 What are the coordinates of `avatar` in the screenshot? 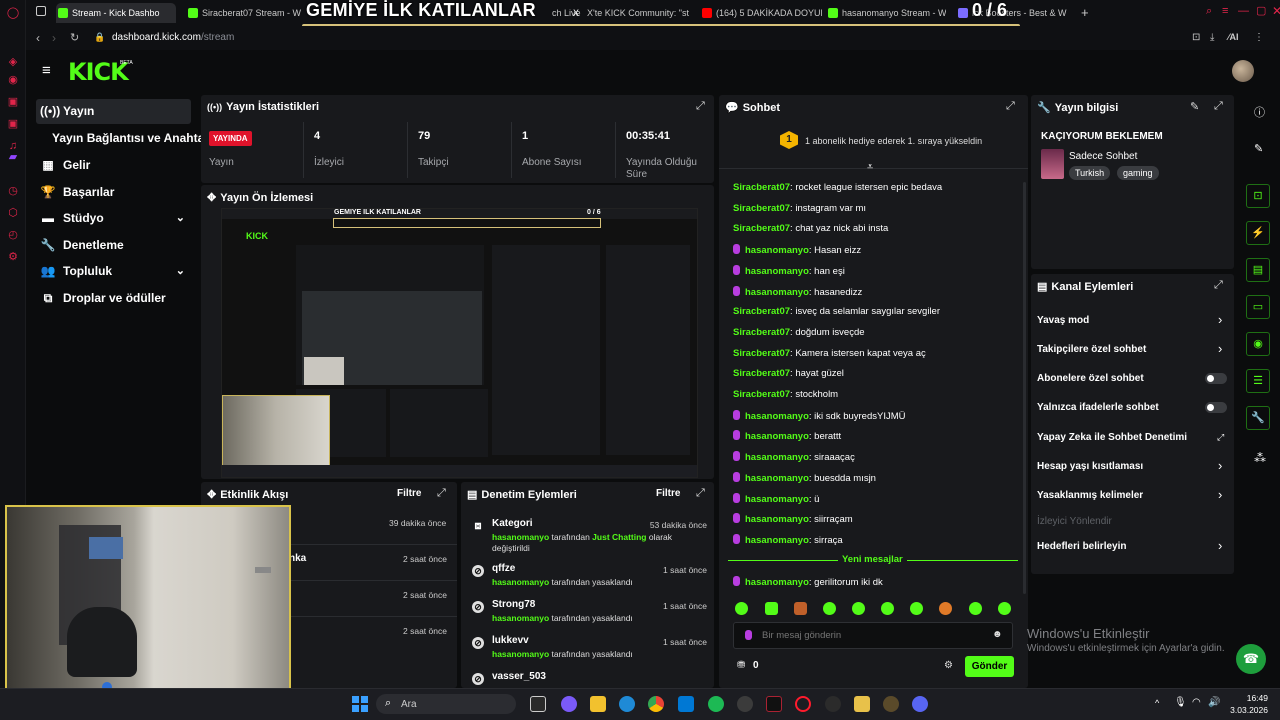 It's located at (1243, 71).